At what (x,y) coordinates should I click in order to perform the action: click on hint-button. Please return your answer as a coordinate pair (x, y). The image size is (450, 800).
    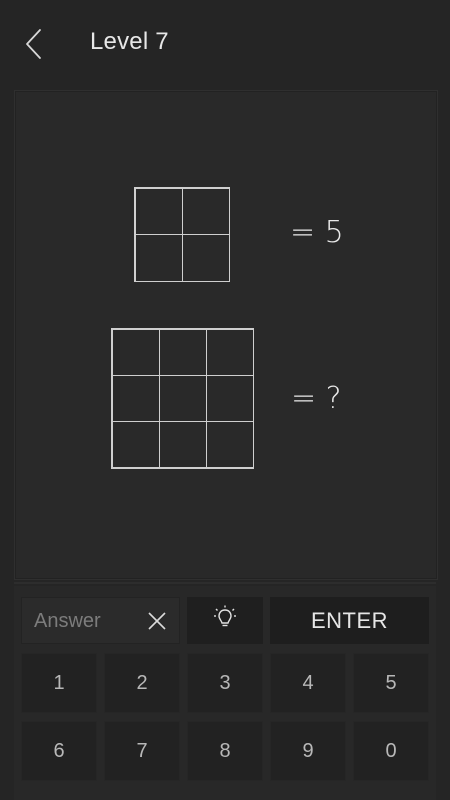
    Looking at the image, I should click on (225, 620).